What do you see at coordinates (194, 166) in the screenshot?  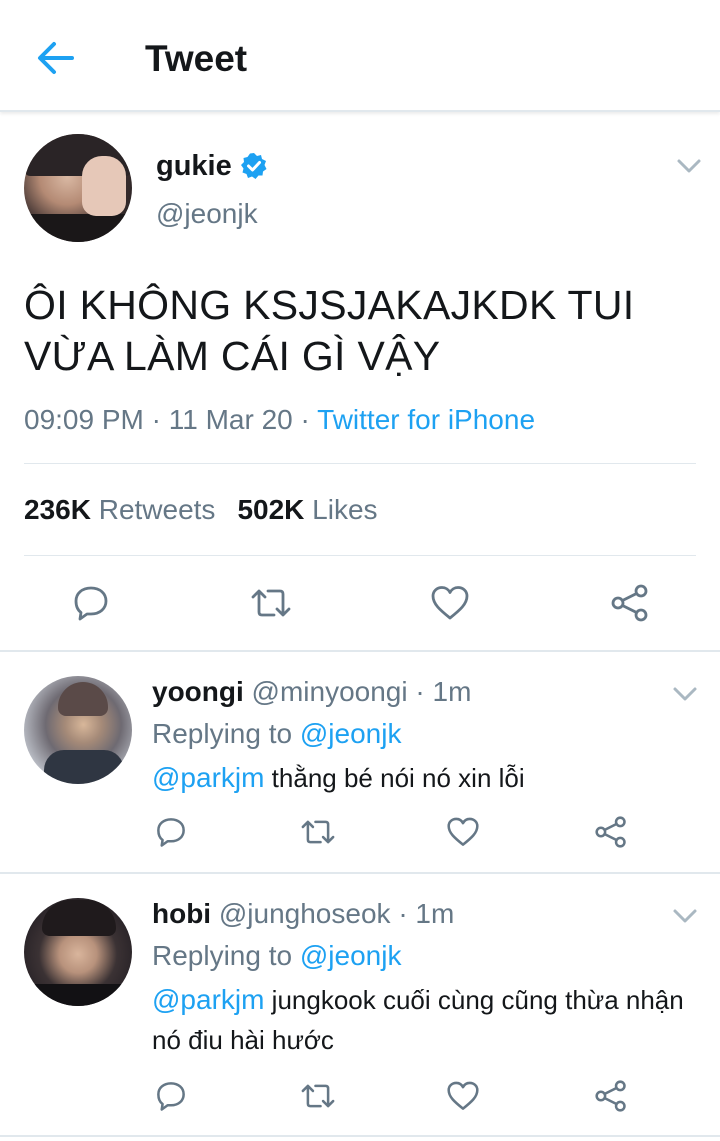 I see `author-name: gukie` at bounding box center [194, 166].